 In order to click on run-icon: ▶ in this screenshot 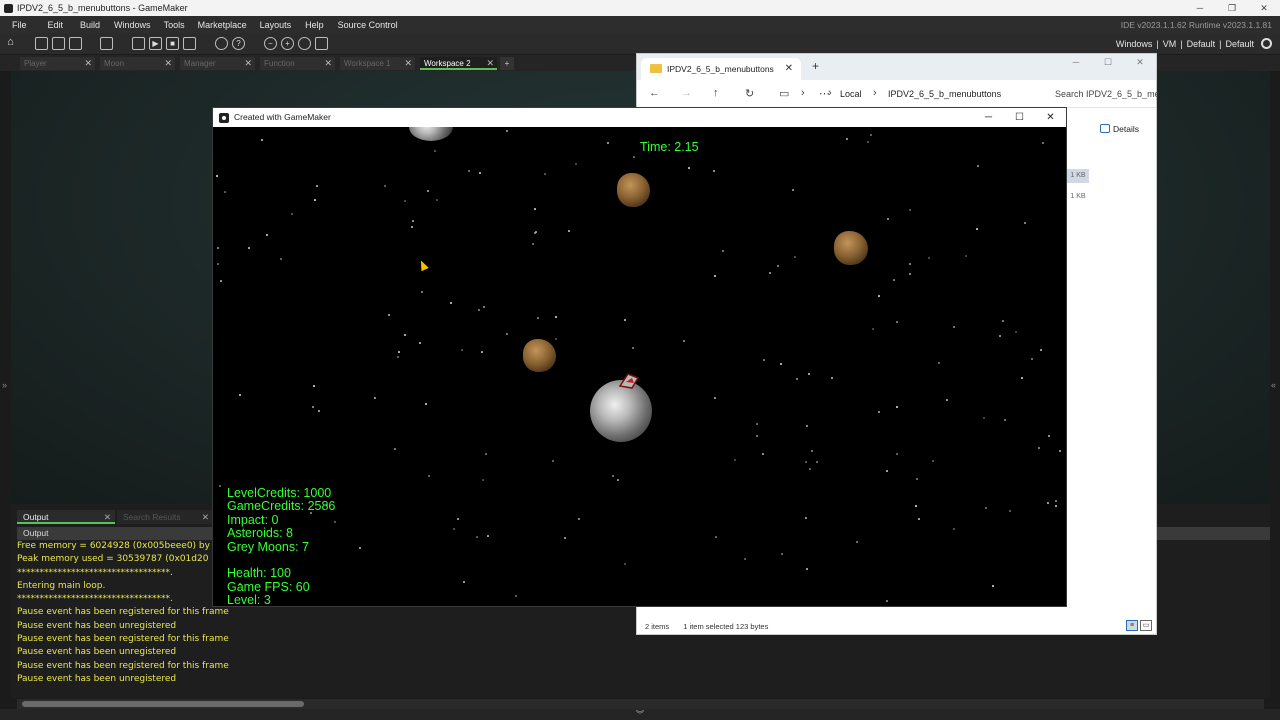, I will do `click(155, 43)`.